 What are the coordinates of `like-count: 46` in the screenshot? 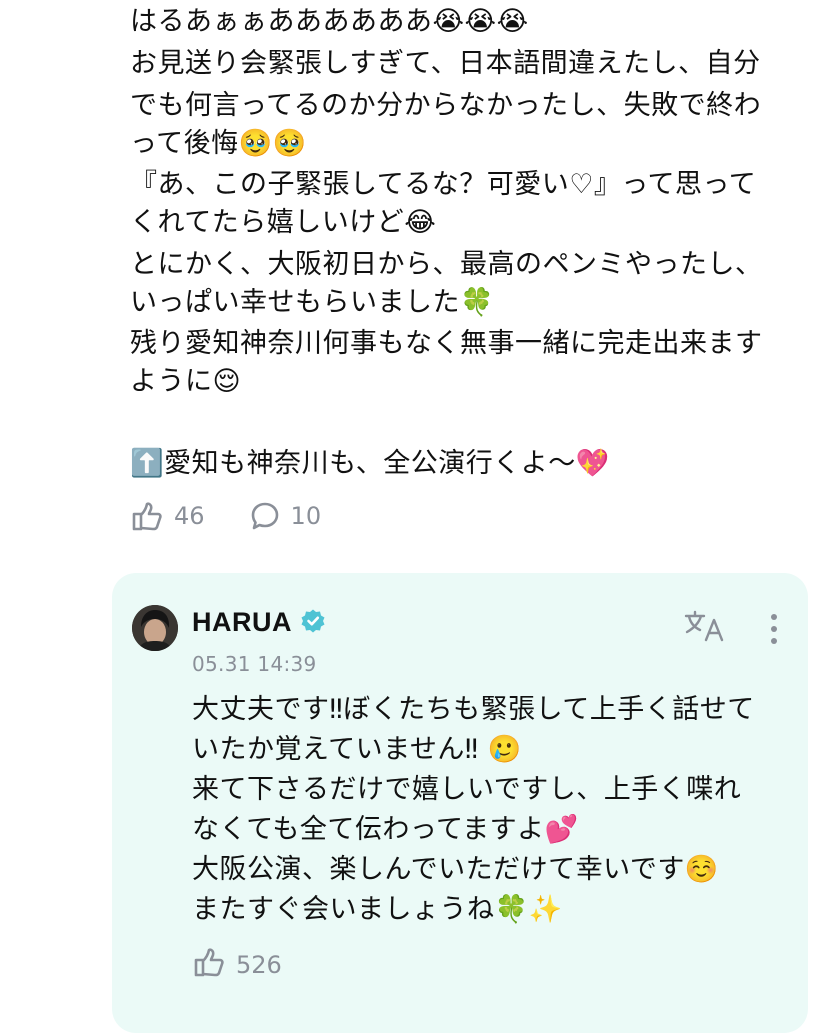 It's located at (189, 516).